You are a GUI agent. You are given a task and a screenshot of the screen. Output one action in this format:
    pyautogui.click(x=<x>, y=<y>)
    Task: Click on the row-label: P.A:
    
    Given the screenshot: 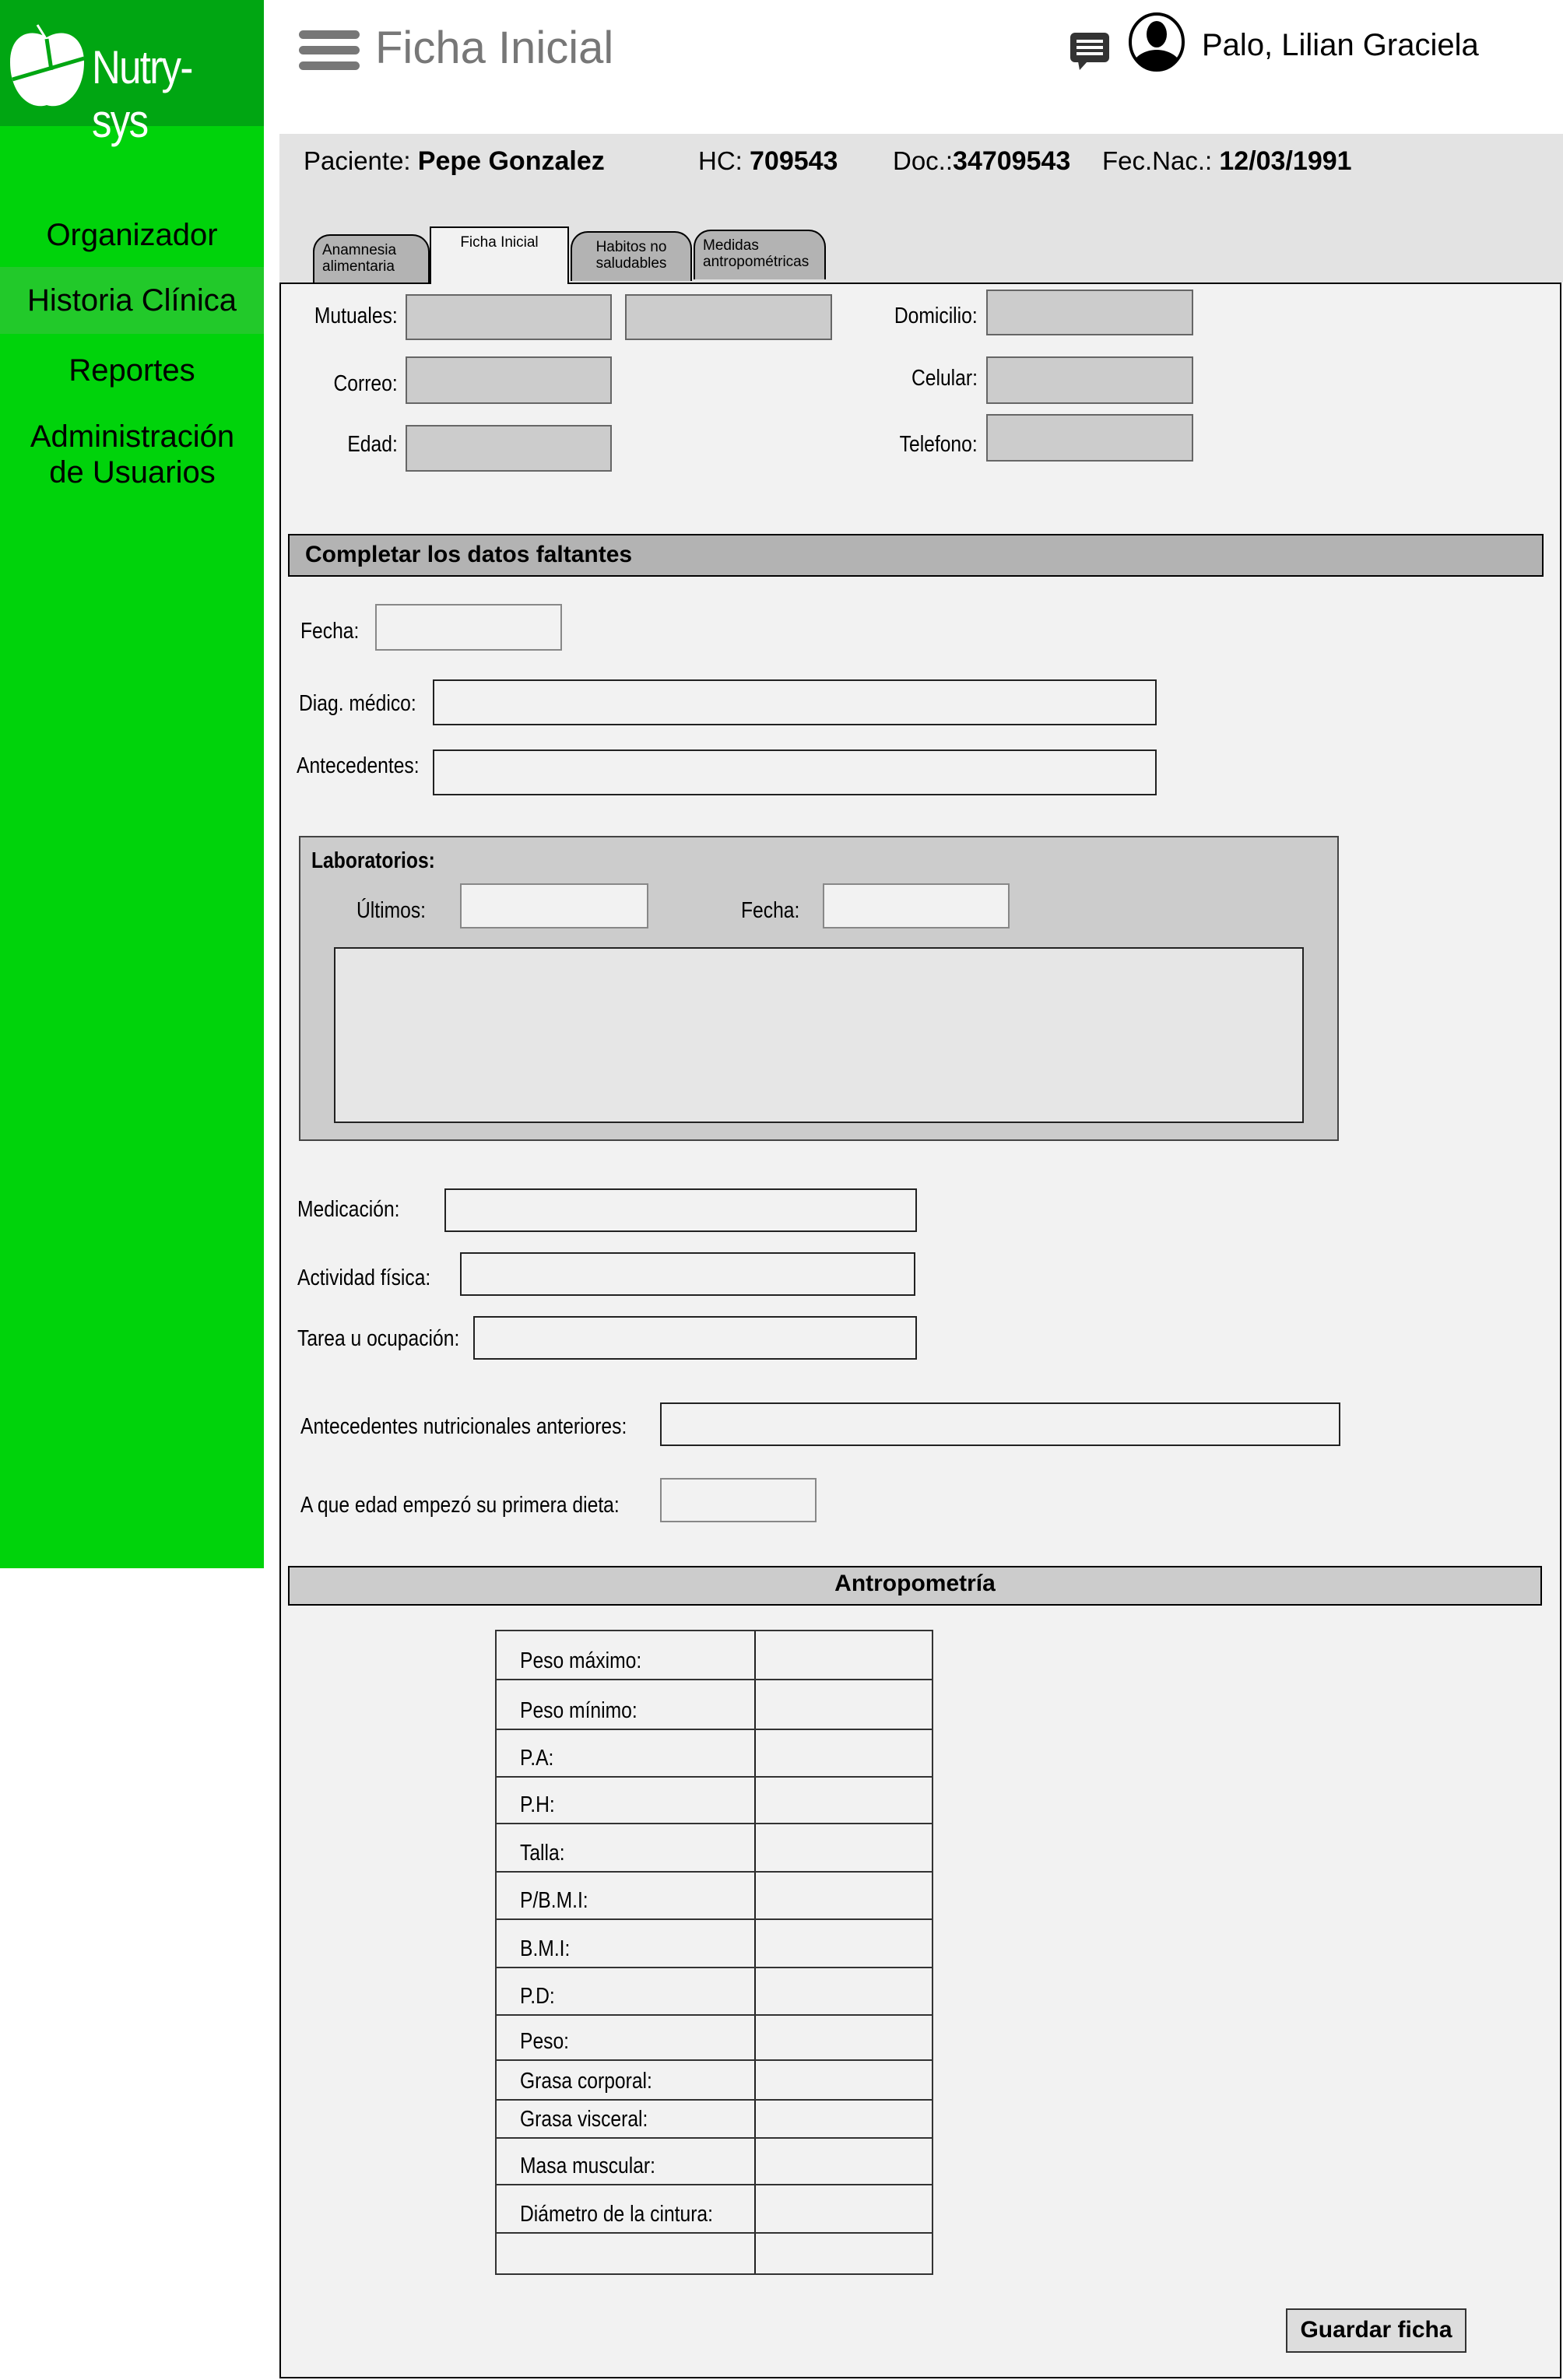 What is the action you would take?
    pyautogui.click(x=537, y=1759)
    